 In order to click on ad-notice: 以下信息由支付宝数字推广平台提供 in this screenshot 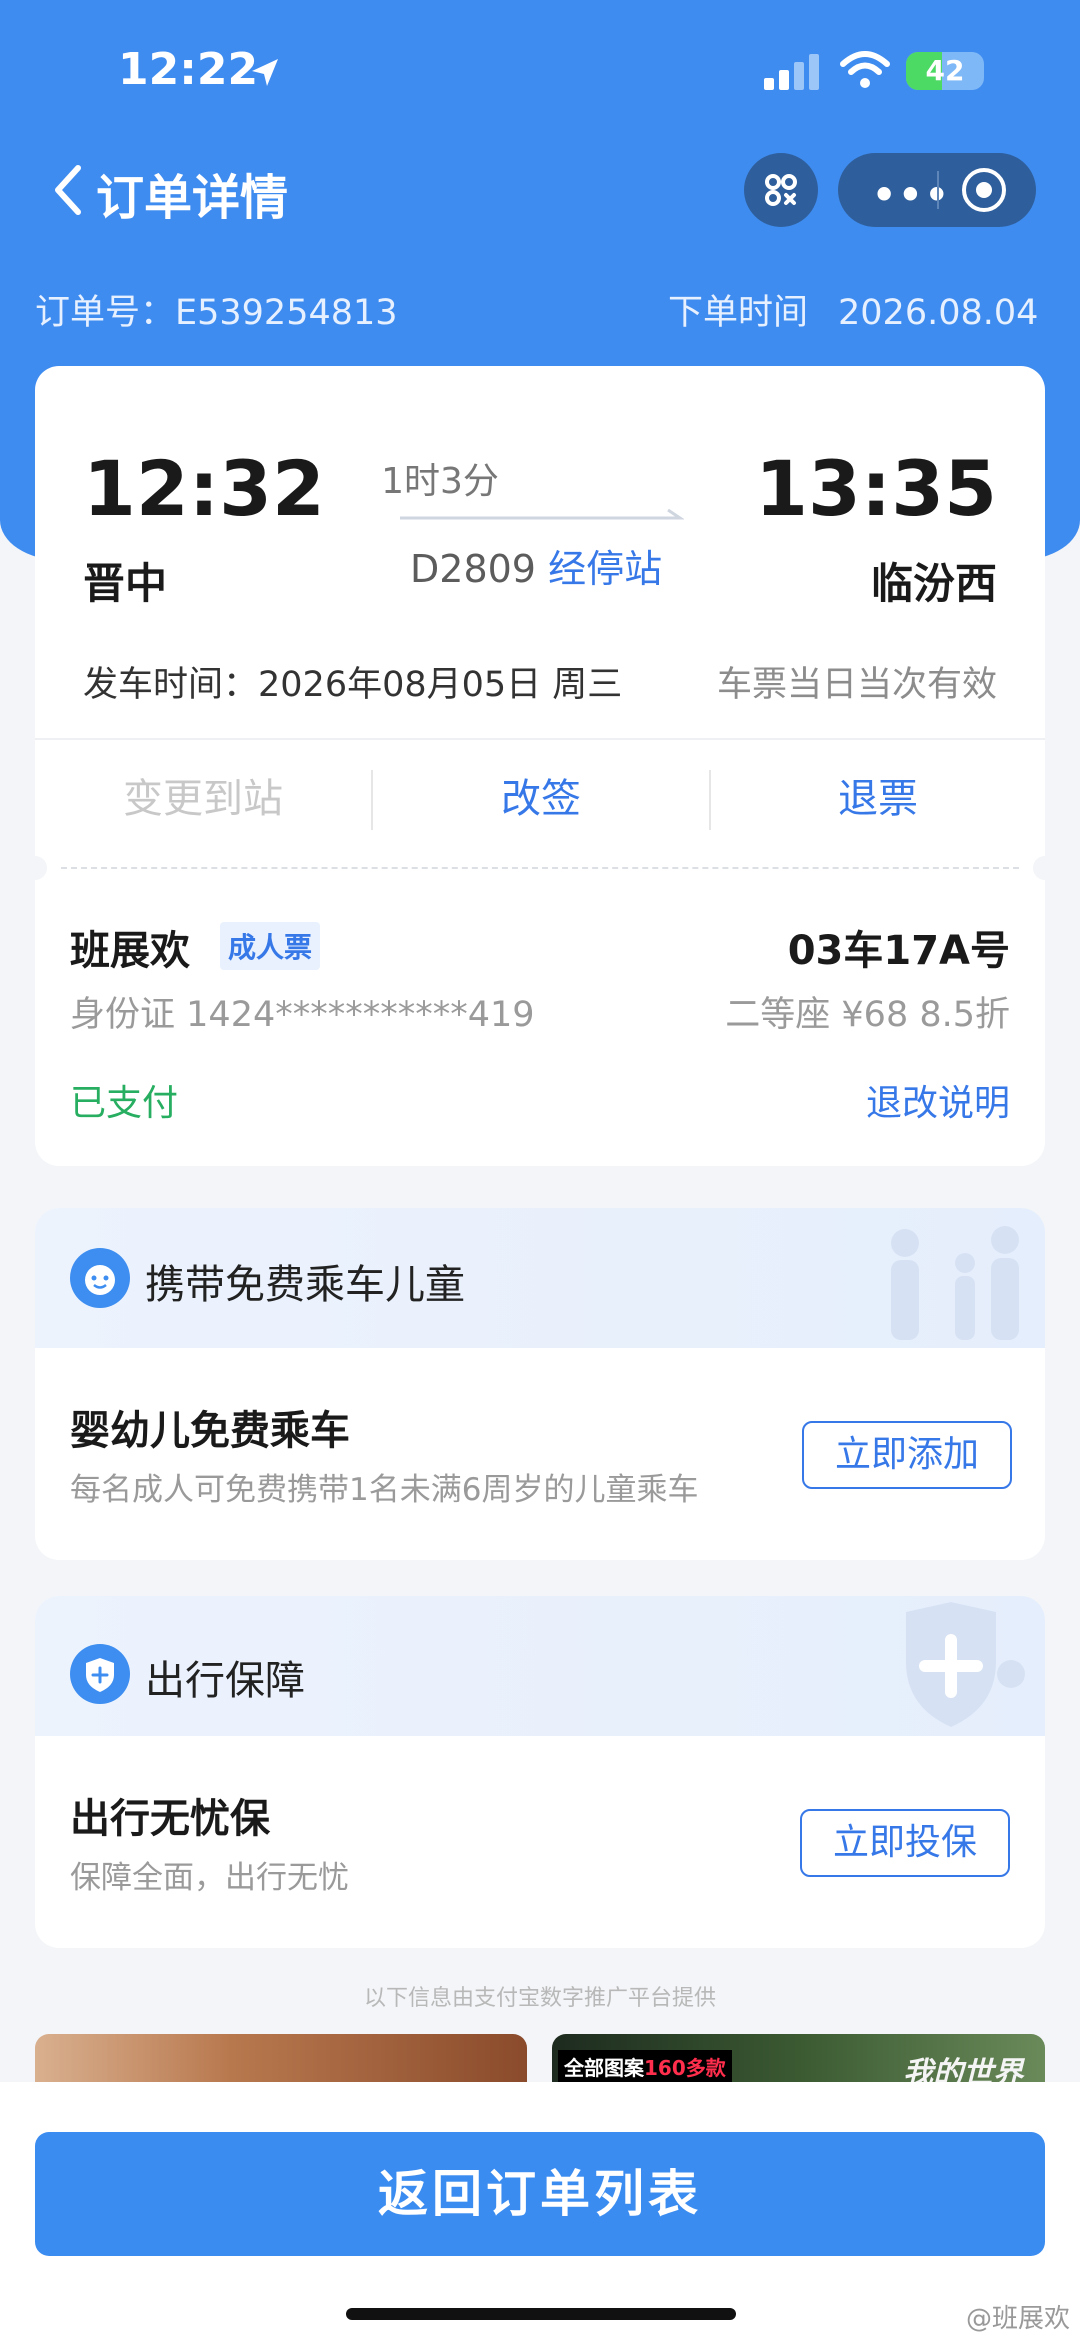, I will do `click(539, 1998)`.